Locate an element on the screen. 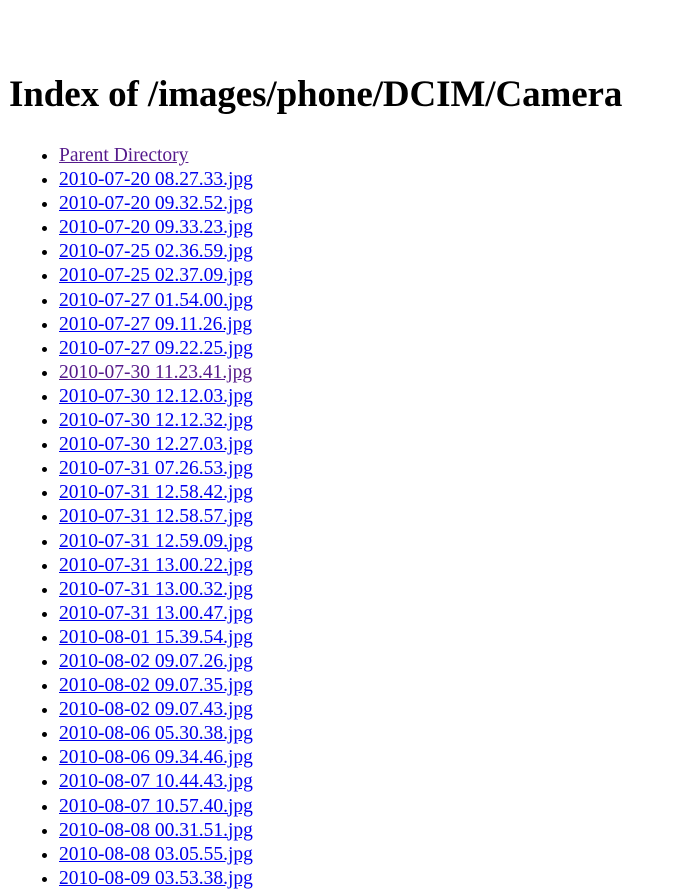 The width and height of the screenshot is (690, 893). list-item: 2010-08-07 10.57.40.jpg is located at coordinates (156, 807).